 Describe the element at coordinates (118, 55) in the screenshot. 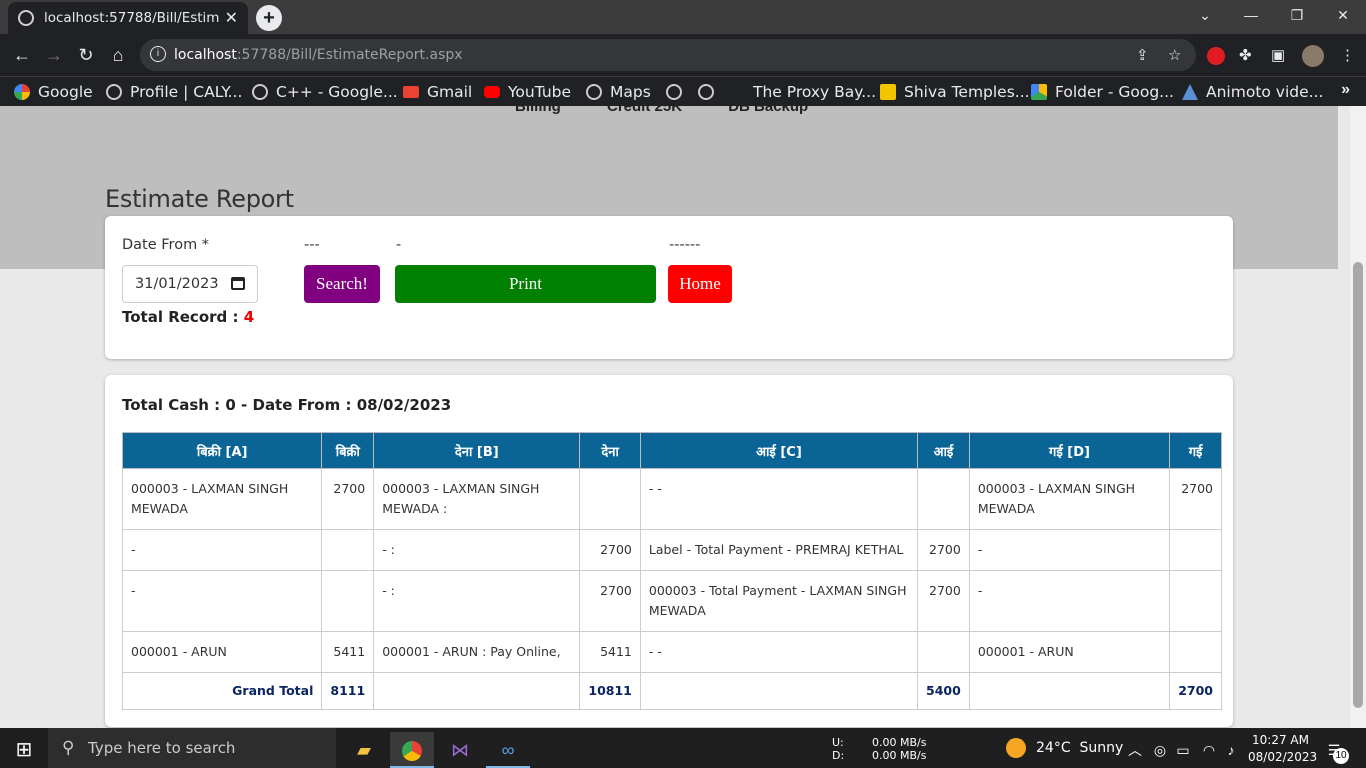

I see `home-icon: ⌂` at that location.